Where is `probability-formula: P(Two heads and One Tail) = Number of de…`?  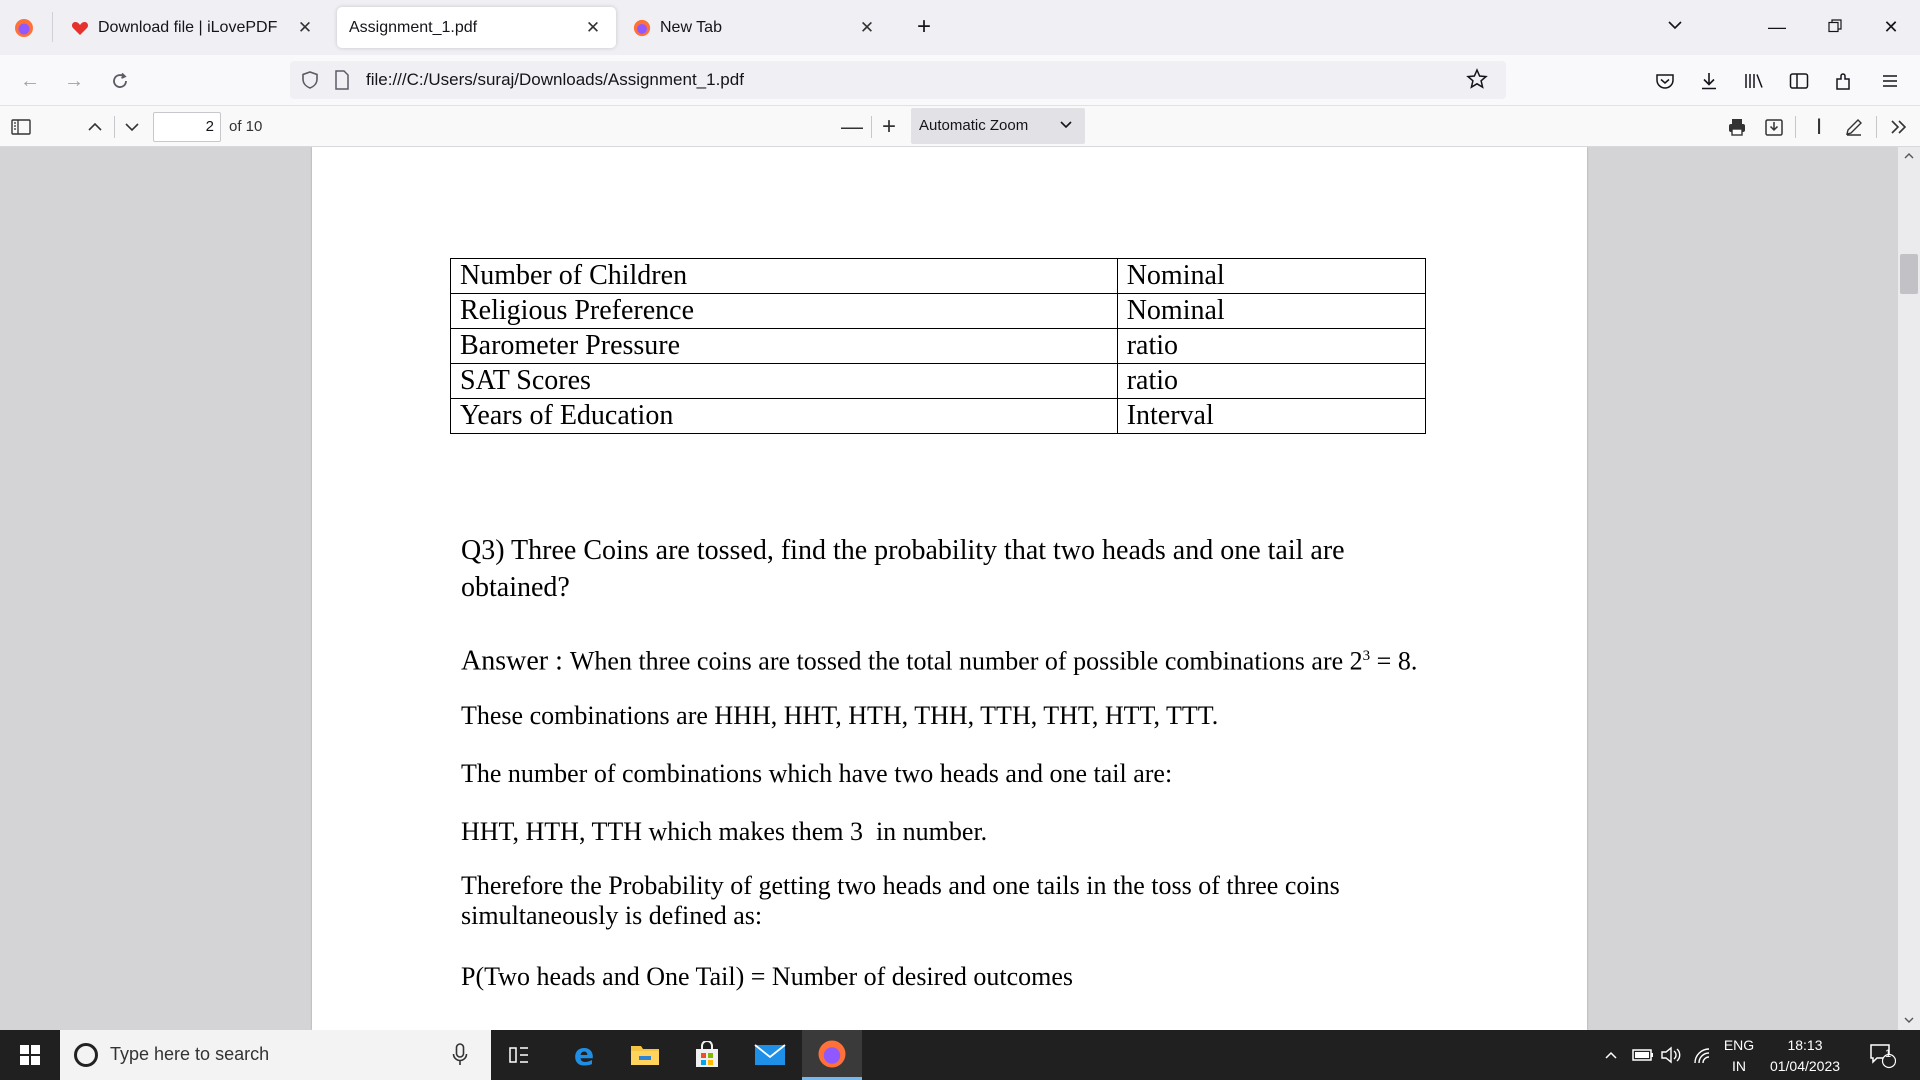 probability-formula: P(Two heads and One Tail) = Number of de… is located at coordinates (767, 976).